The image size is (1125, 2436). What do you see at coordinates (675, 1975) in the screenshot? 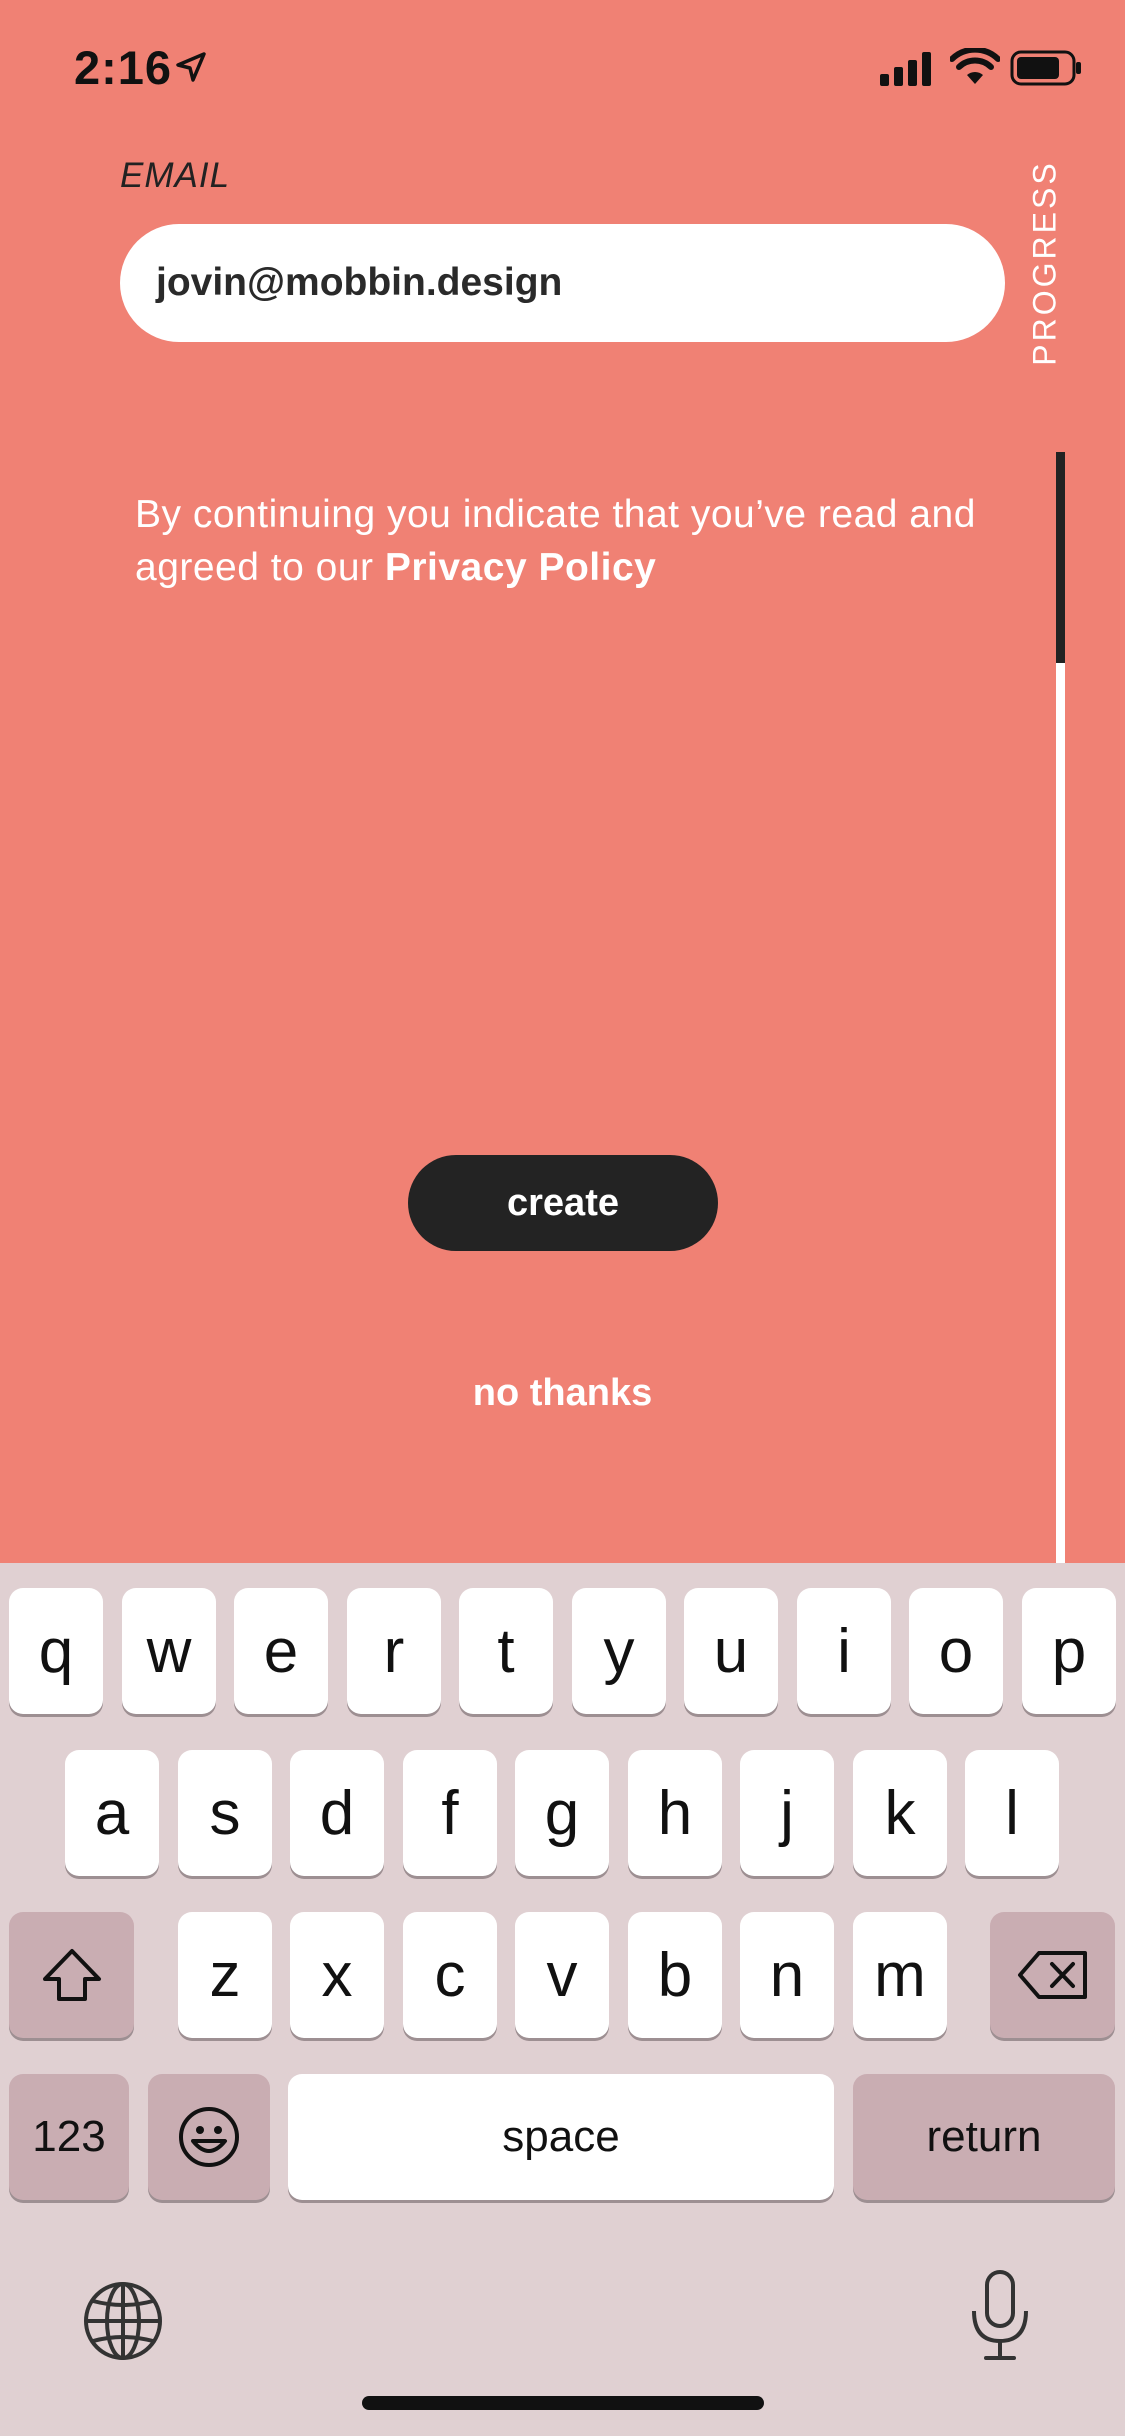
I see `key-b: b` at bounding box center [675, 1975].